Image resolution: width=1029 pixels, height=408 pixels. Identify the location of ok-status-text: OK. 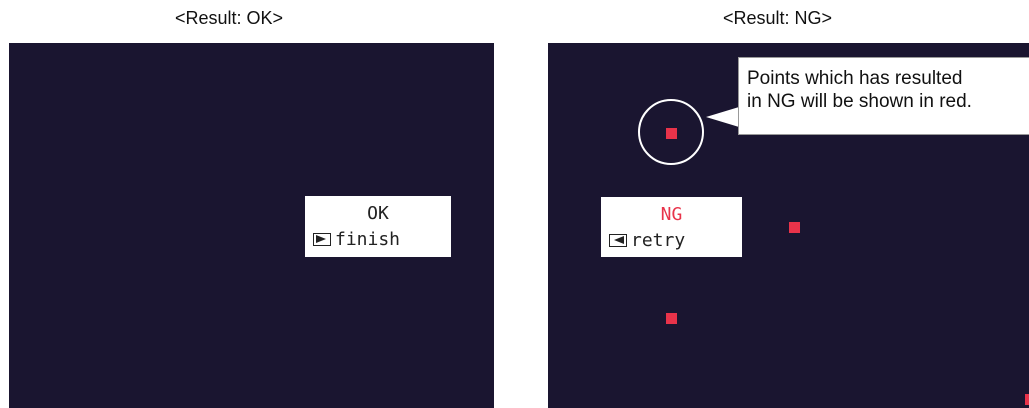
(378, 213).